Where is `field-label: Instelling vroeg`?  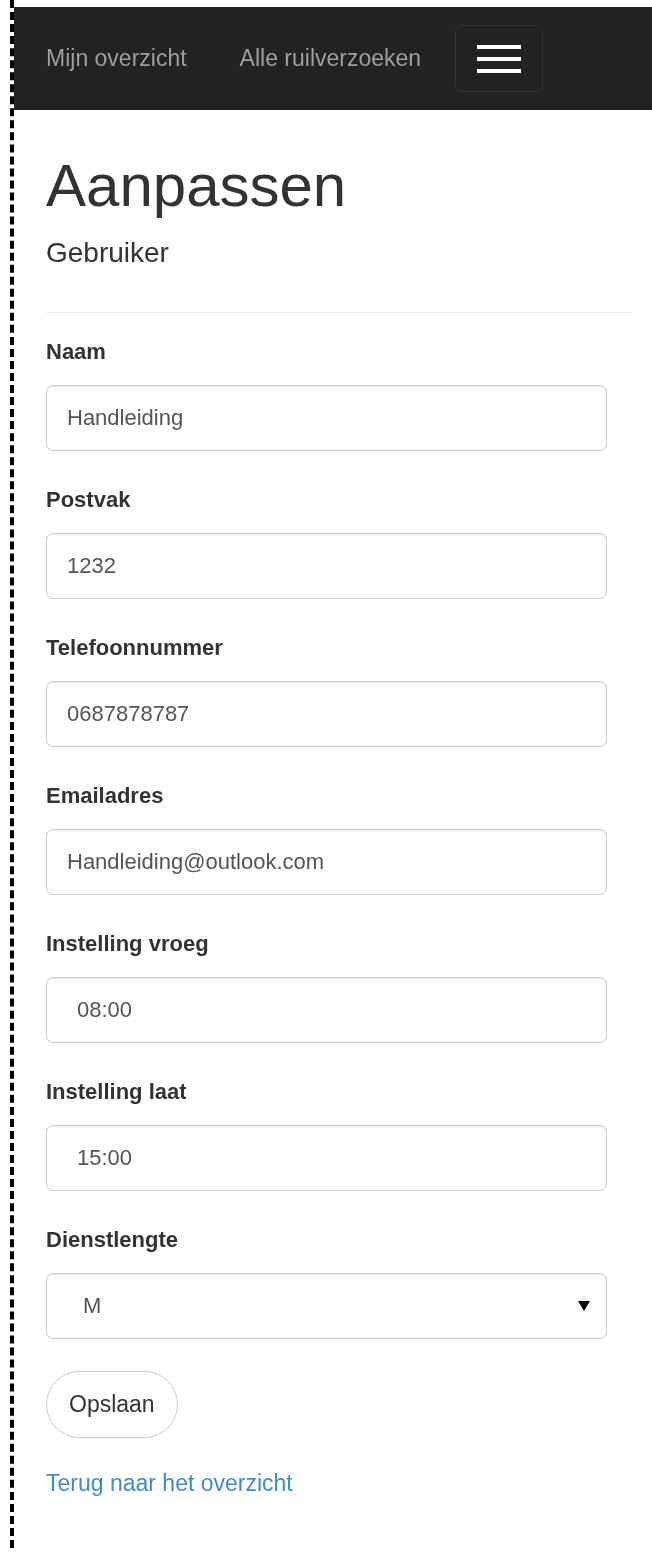
field-label: Instelling vroeg is located at coordinates (128, 944).